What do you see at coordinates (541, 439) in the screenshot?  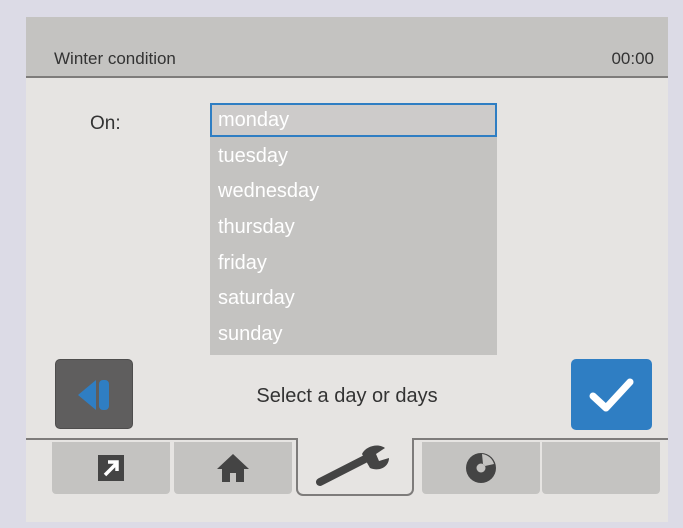 I see `tab-divider-right` at bounding box center [541, 439].